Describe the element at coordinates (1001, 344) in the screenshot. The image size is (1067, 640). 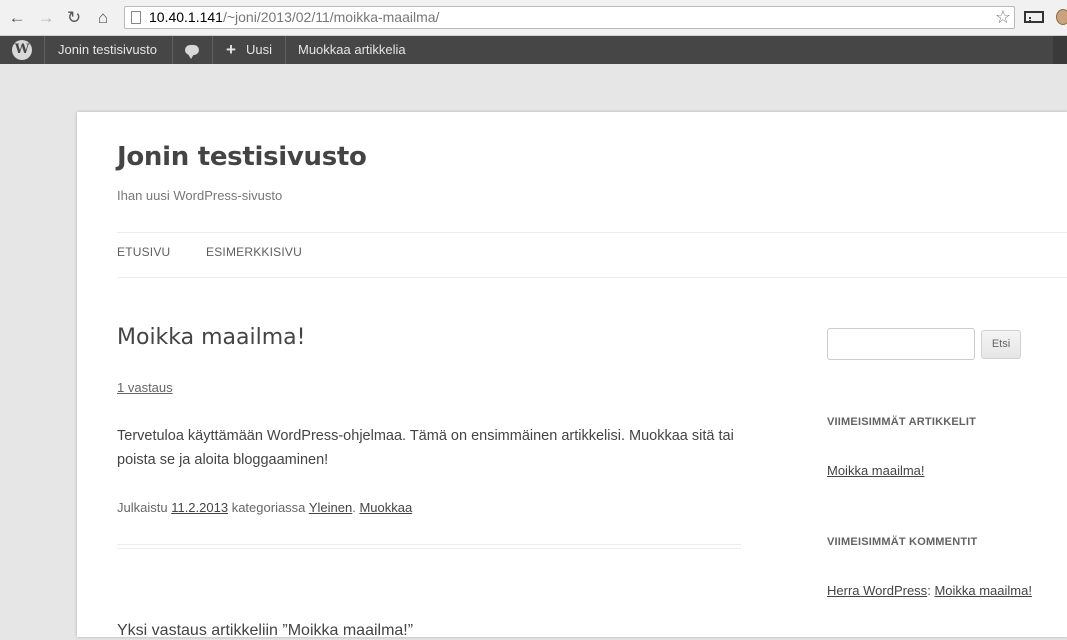
I see `search-button: Etsi` at that location.